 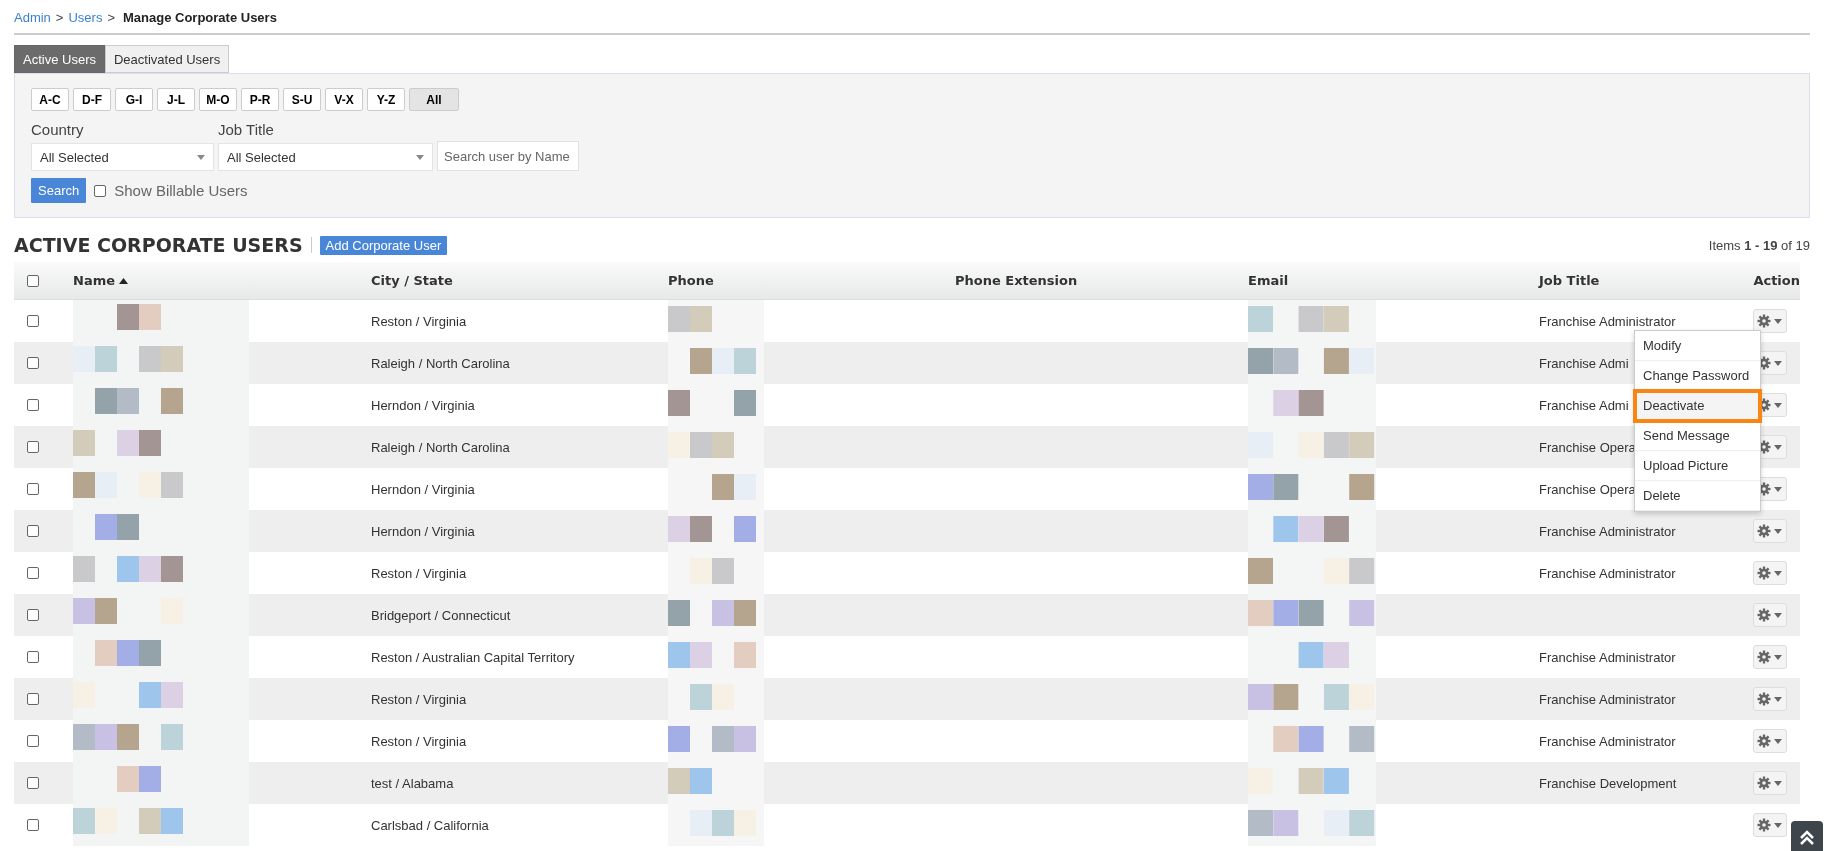 What do you see at coordinates (176, 99) in the screenshot?
I see `letter-filter-button: J-L` at bounding box center [176, 99].